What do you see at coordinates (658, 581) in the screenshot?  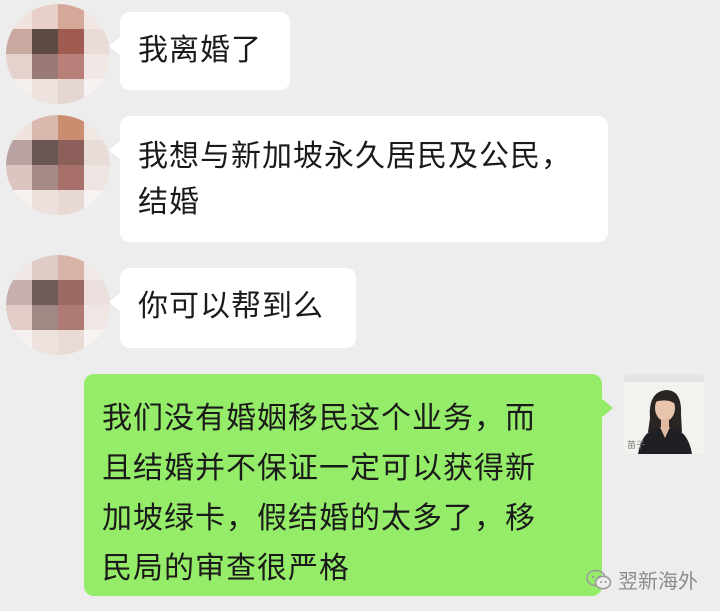 I see `watermark-text: 翌新海外` at bounding box center [658, 581].